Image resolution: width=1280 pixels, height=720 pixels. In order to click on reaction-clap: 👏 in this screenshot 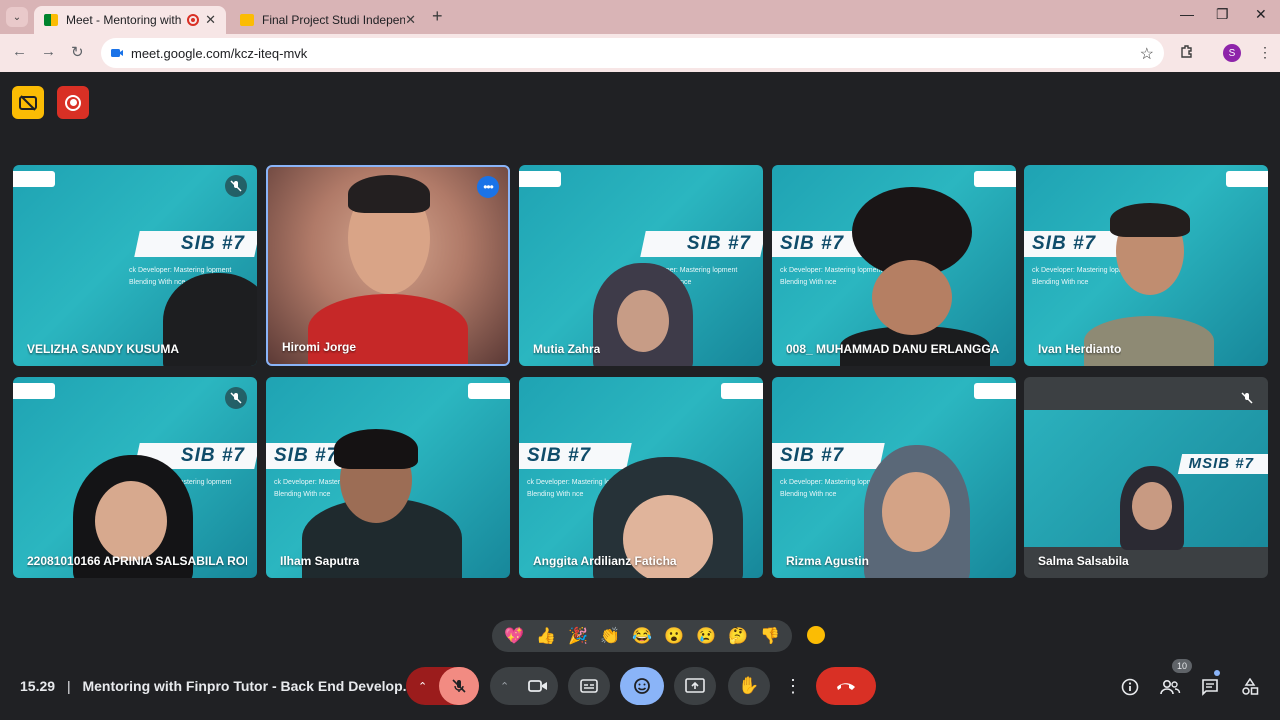, I will do `click(610, 636)`.